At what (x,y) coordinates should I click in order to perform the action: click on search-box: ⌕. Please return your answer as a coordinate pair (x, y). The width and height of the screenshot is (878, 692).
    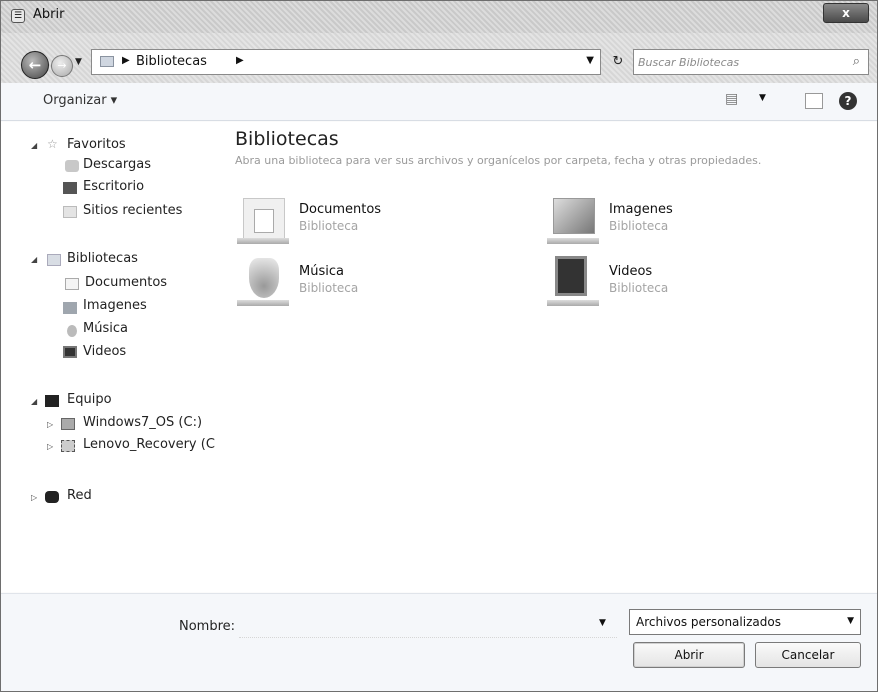
    Looking at the image, I should click on (751, 62).